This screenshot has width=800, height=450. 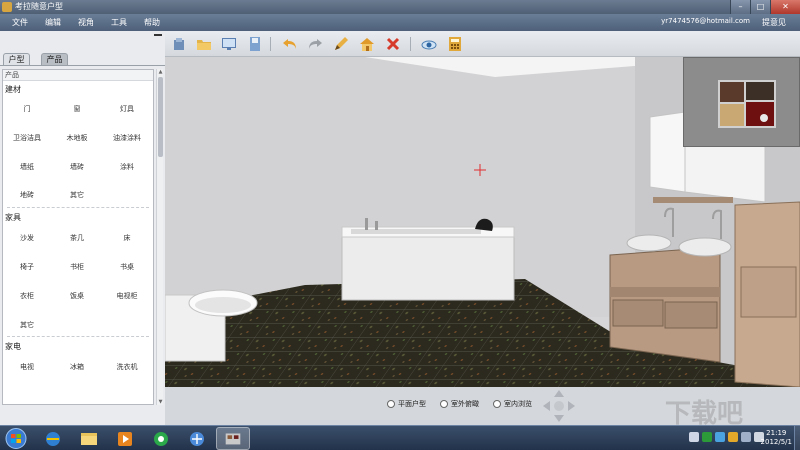 I want to click on category-item: 木地板, so click(x=77, y=138).